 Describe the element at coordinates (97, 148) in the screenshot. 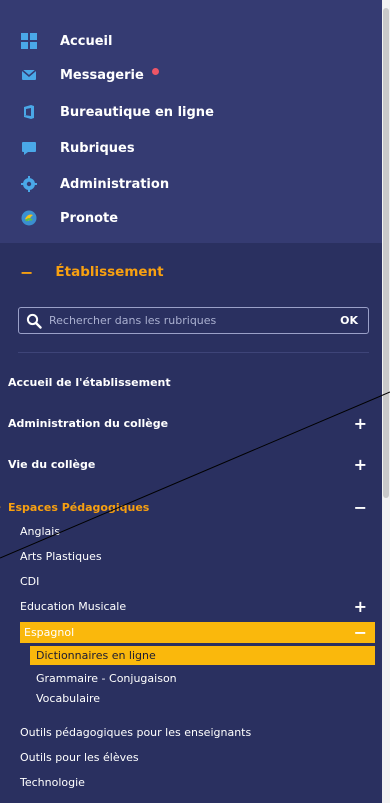

I see `menu-item-label: Rubriques` at that location.